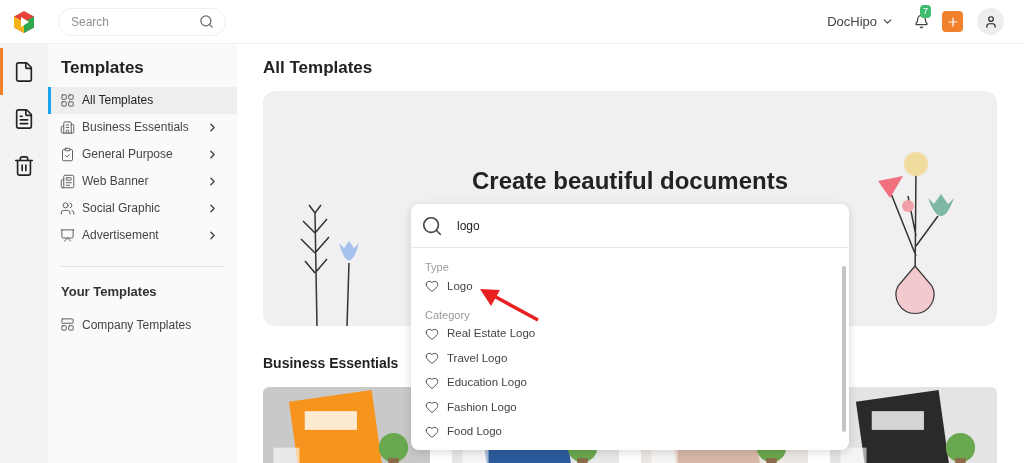 This screenshot has width=1024, height=463. I want to click on section-title: Business Essentials, so click(331, 363).